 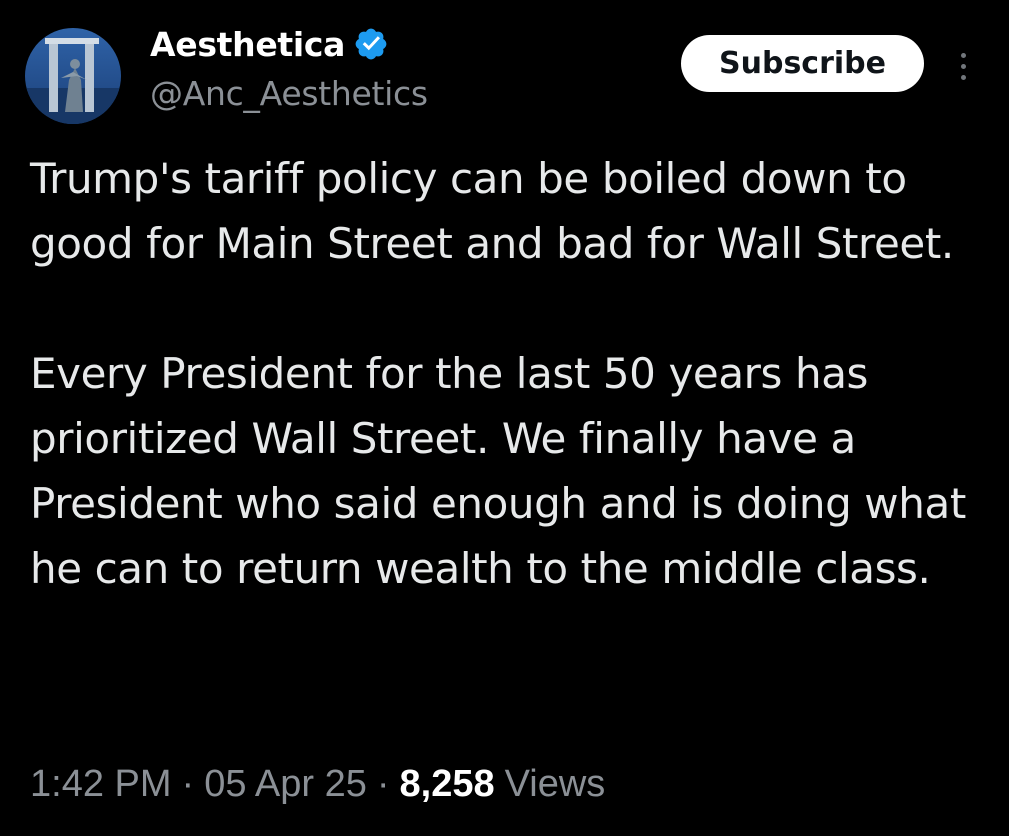 What do you see at coordinates (101, 784) in the screenshot?
I see `tweet-time: 1:42 PM` at bounding box center [101, 784].